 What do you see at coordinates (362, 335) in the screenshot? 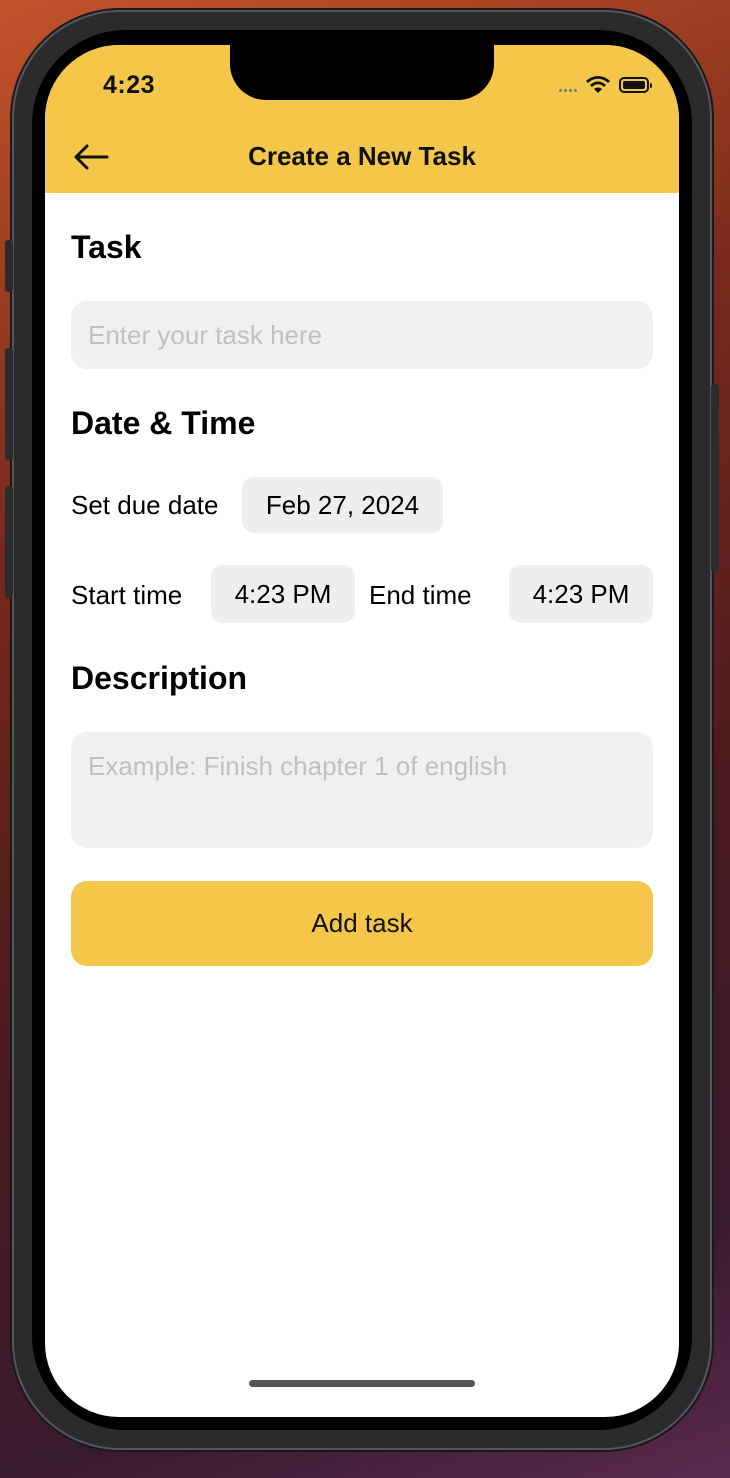
I see `task-input: Enter your task here` at bounding box center [362, 335].